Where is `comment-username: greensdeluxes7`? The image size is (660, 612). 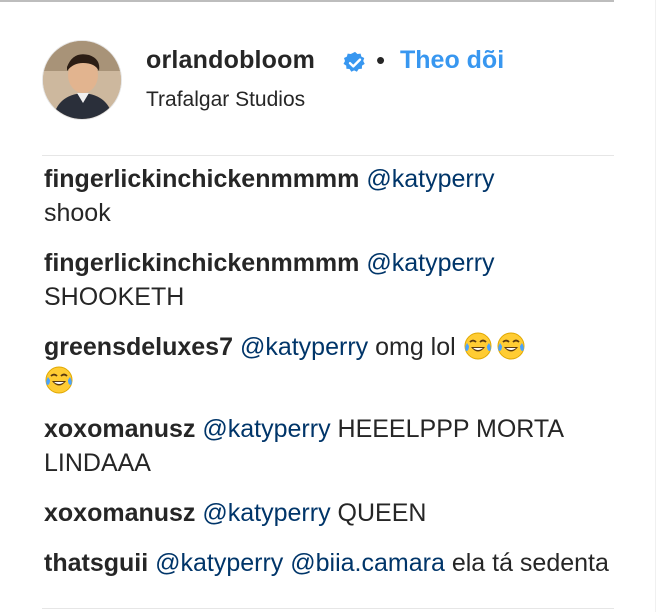
comment-username: greensdeluxes7 is located at coordinates (138, 347).